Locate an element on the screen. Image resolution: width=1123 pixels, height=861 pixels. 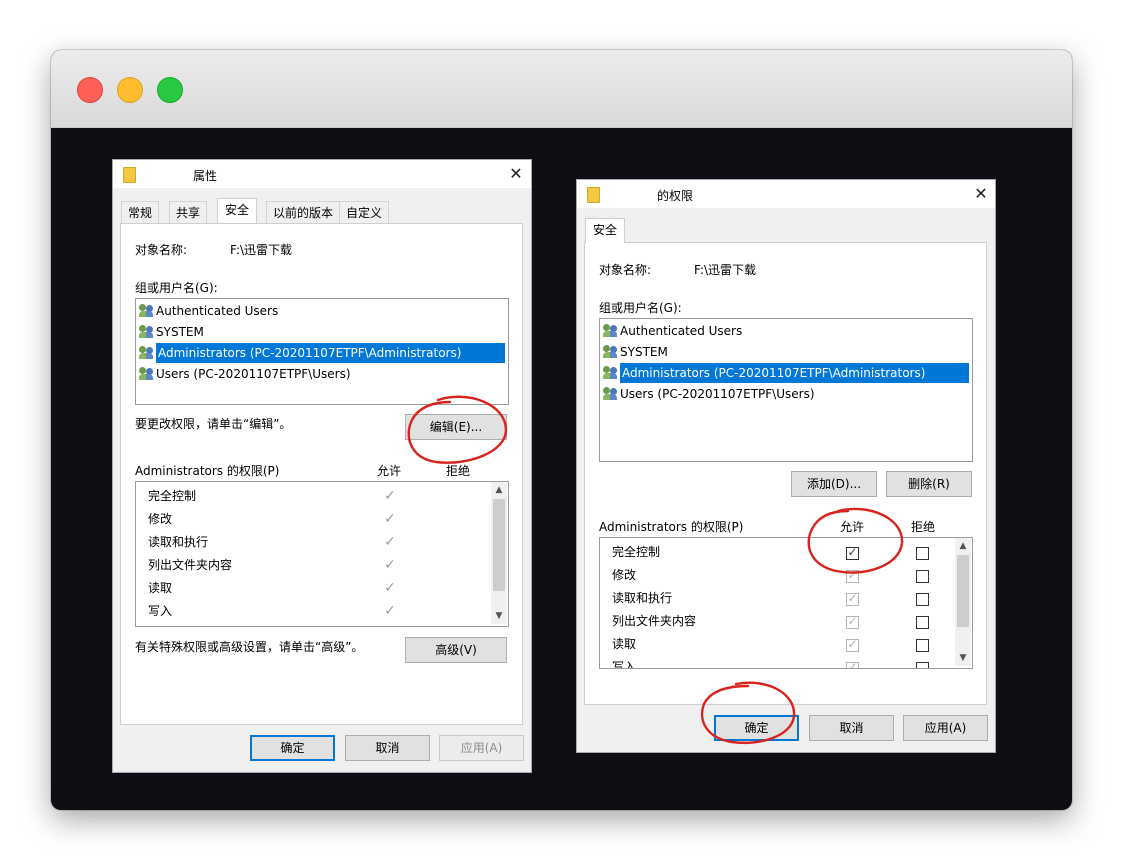
deny-header: 拒绝 is located at coordinates (923, 527).